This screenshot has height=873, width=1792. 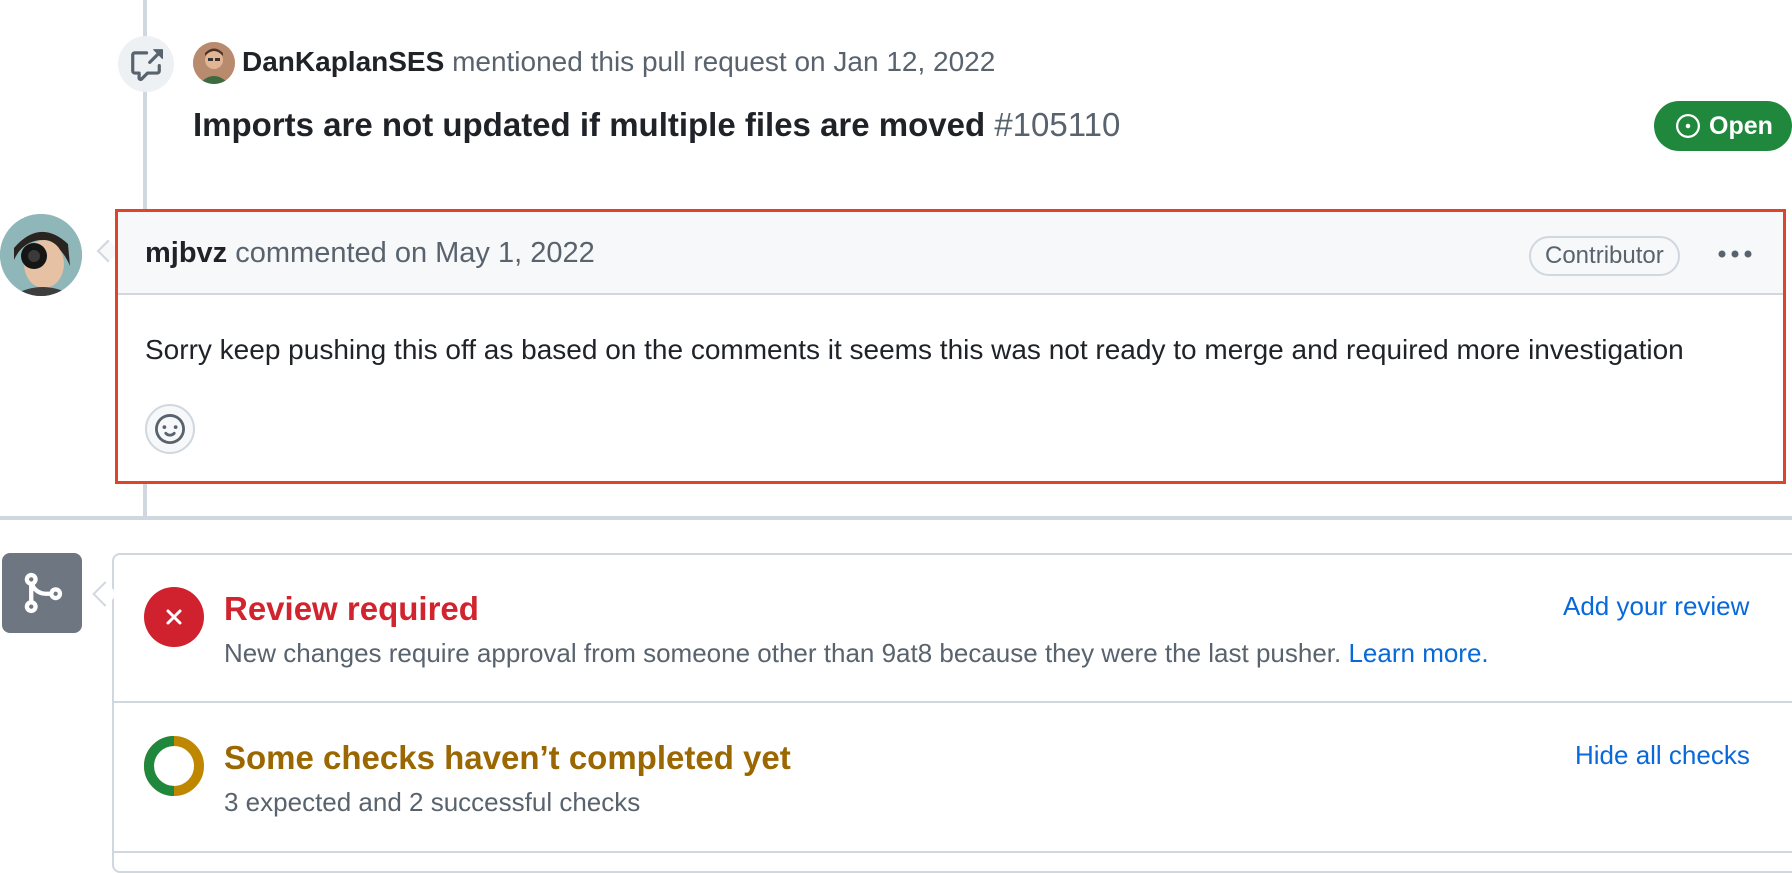 I want to click on checks-title: Some checks haven’t completed yet, so click(x=507, y=757).